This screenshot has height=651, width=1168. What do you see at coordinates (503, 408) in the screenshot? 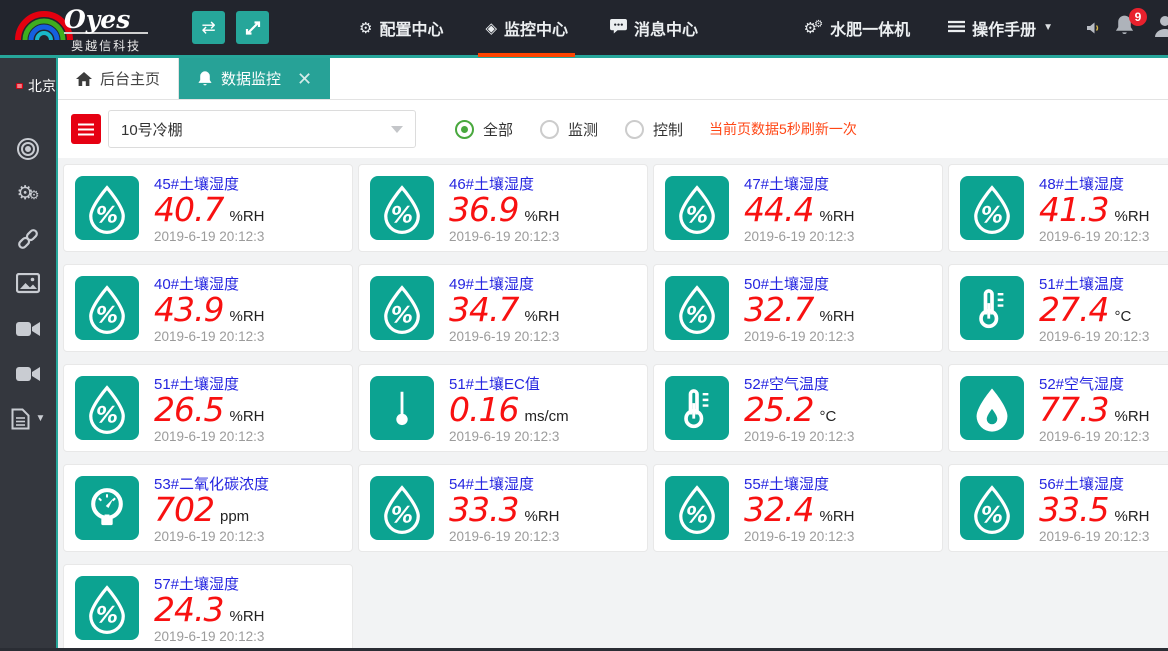
I see `sensor-card: 51#土壤EC值 0.16 ms/cm 2019-6-19 20:12:3` at bounding box center [503, 408].